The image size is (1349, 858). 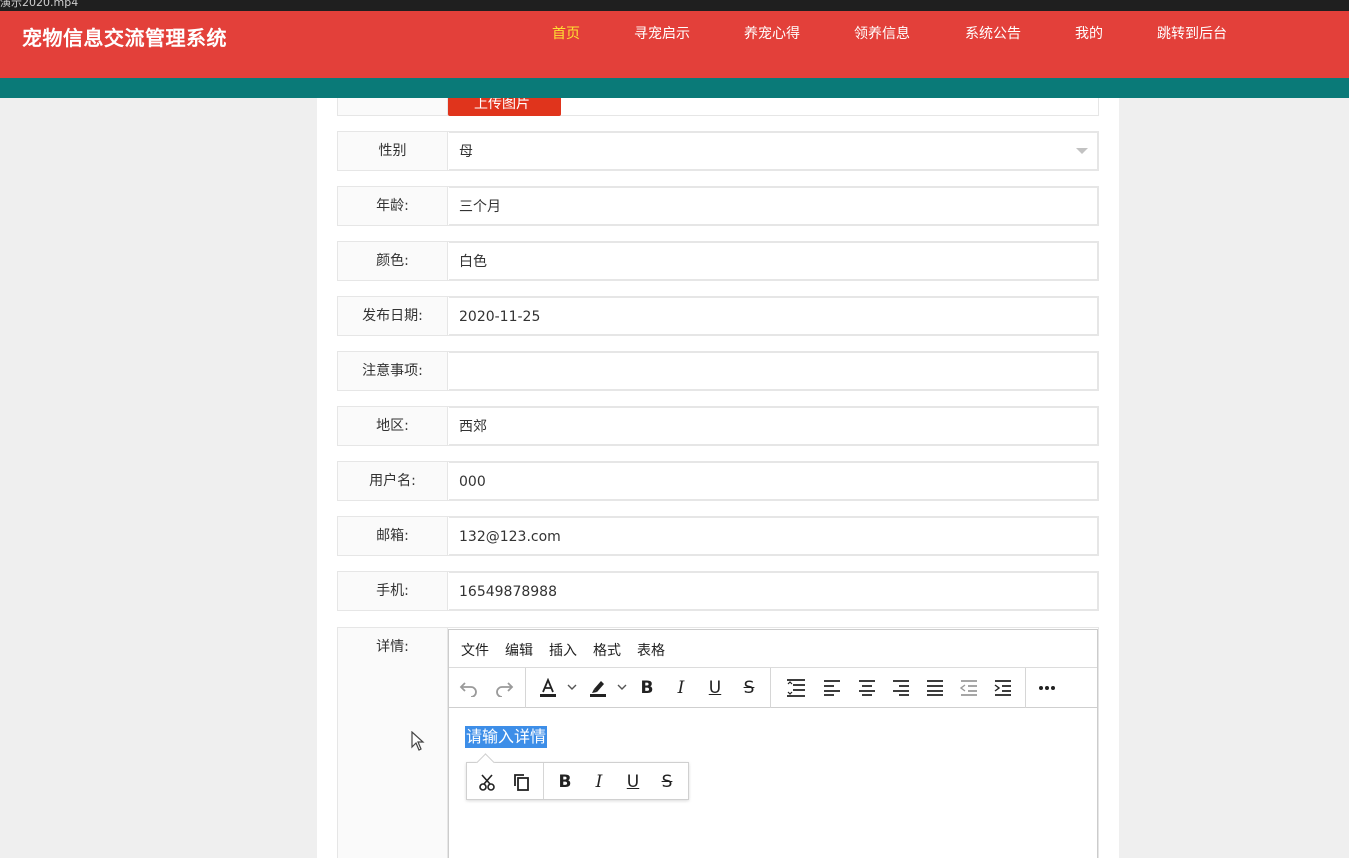 I want to click on window-title-strip: 演示2020.mp4, so click(x=674, y=5).